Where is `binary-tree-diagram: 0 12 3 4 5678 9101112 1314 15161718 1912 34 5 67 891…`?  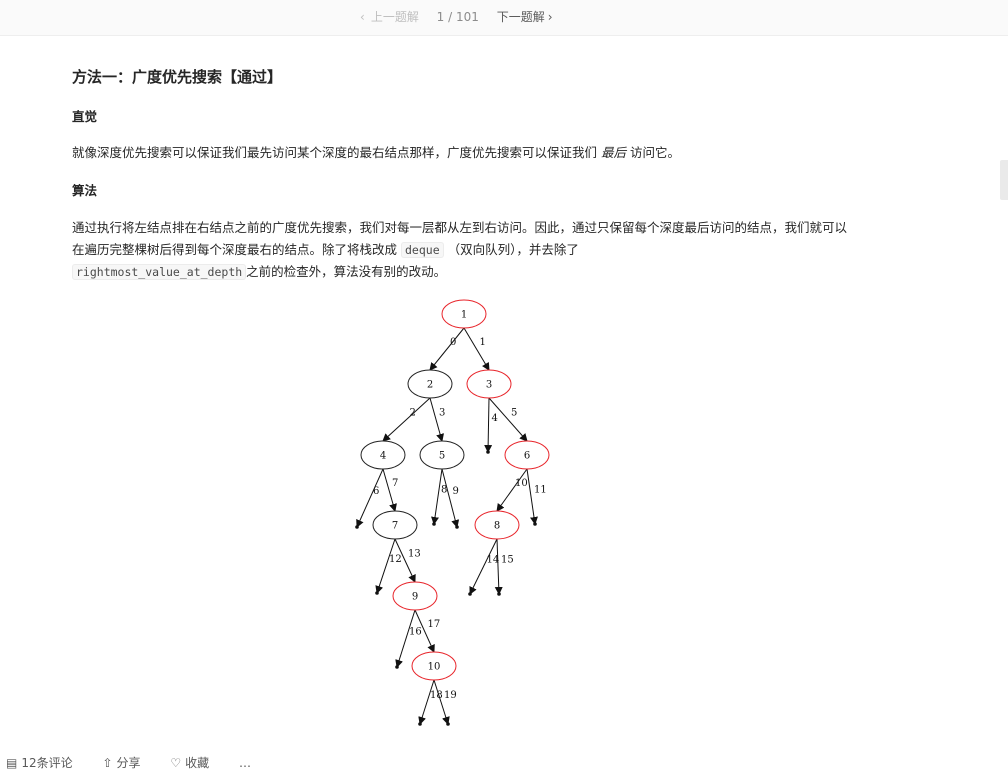 binary-tree-diagram: 0 12 3 4 5678 9101112 1314 15161718 1912 34 5 67 891… is located at coordinates (452, 512).